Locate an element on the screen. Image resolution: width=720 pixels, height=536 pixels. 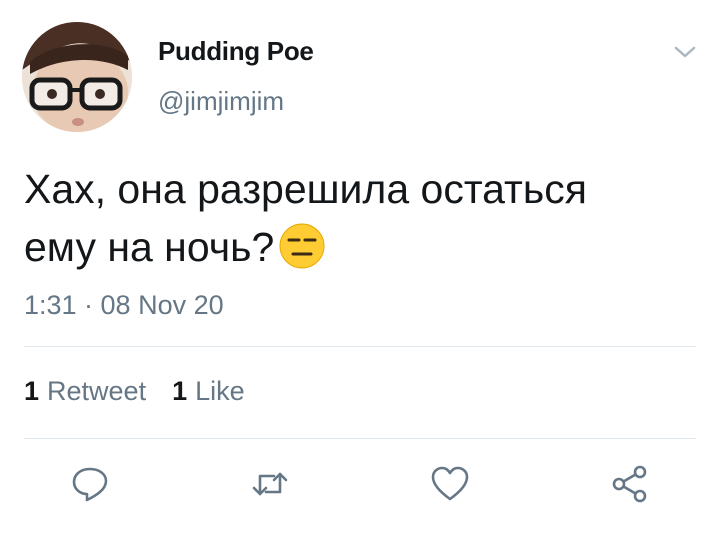
likes-label: Like is located at coordinates (220, 391).